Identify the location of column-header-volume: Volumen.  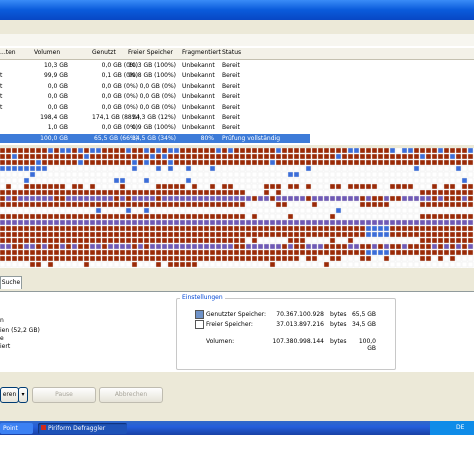
(47, 52).